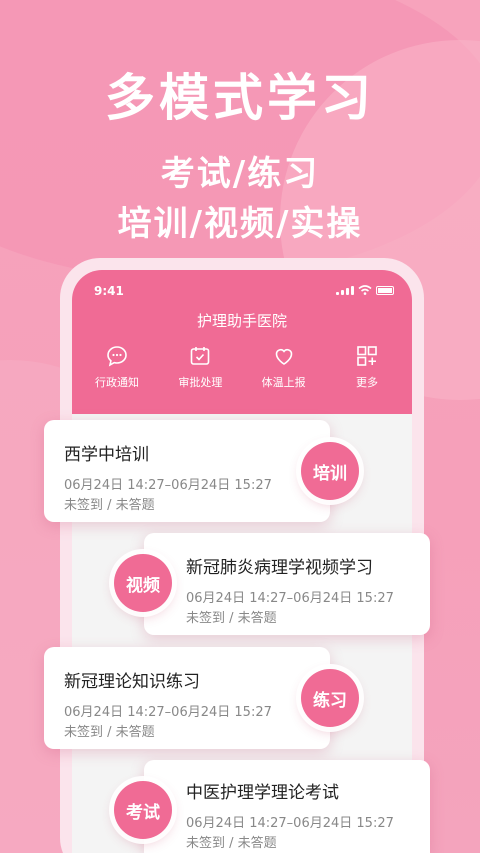  What do you see at coordinates (366, 382) in the screenshot?
I see `quick-action-label: 更多` at bounding box center [366, 382].